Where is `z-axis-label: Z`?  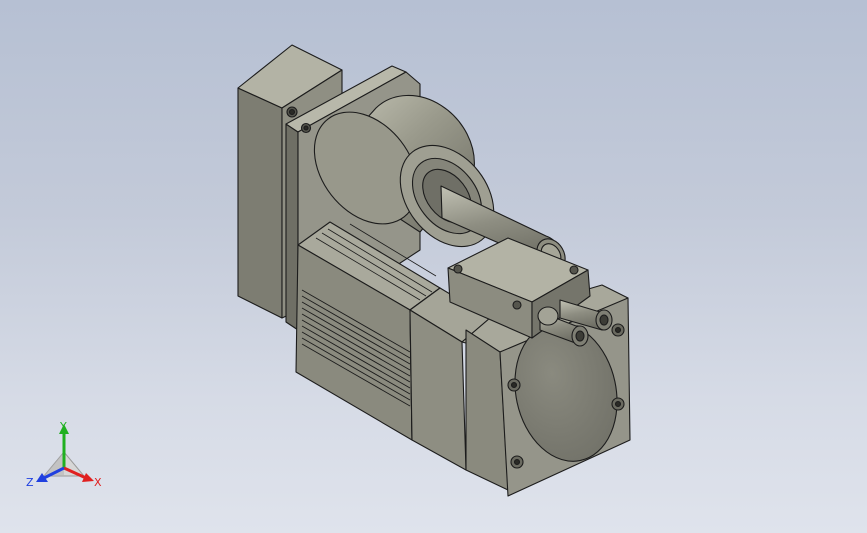
z-axis-label: Z is located at coordinates (30, 482).